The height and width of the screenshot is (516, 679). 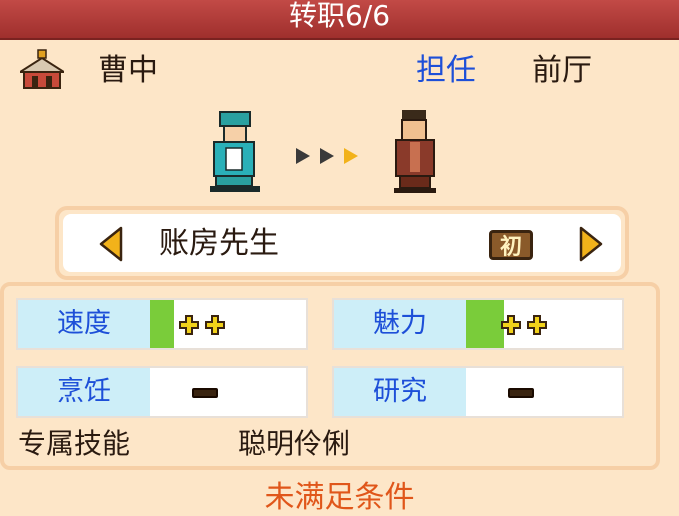 I want to click on character-sprite-current, so click(x=235, y=151).